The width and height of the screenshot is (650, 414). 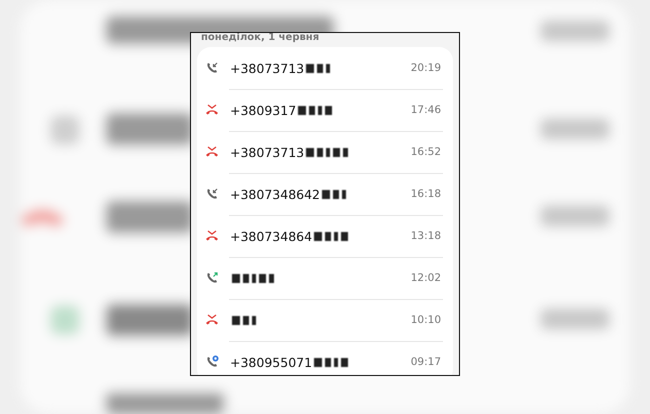 What do you see at coordinates (325, 278) in the screenshot?
I see `call-row: 12:02` at bounding box center [325, 278].